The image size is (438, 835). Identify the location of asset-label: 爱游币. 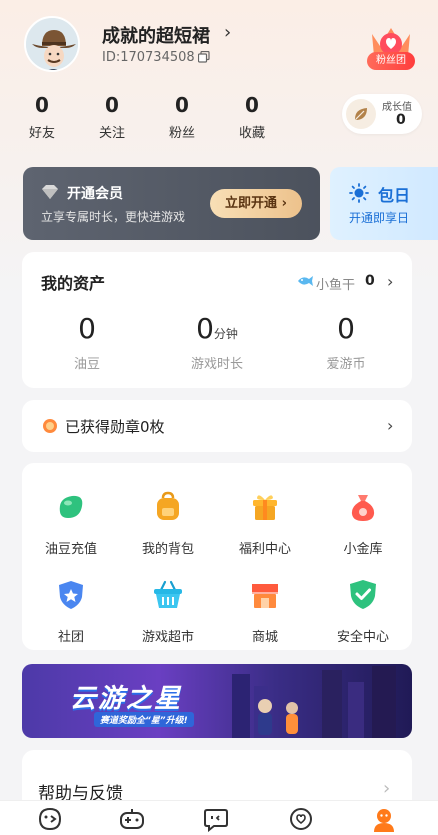
(346, 364).